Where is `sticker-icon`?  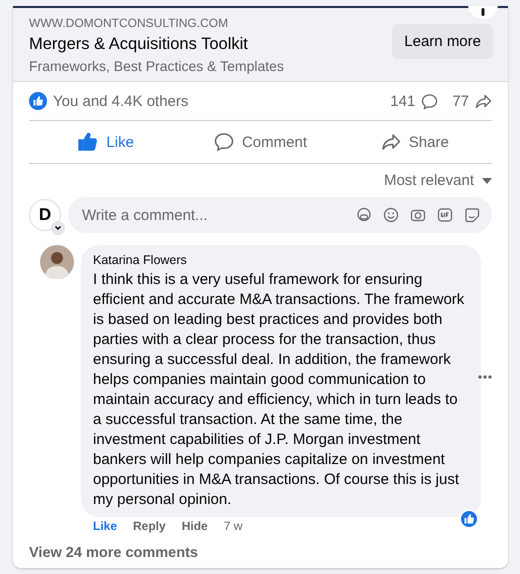 sticker-icon is located at coordinates (472, 215).